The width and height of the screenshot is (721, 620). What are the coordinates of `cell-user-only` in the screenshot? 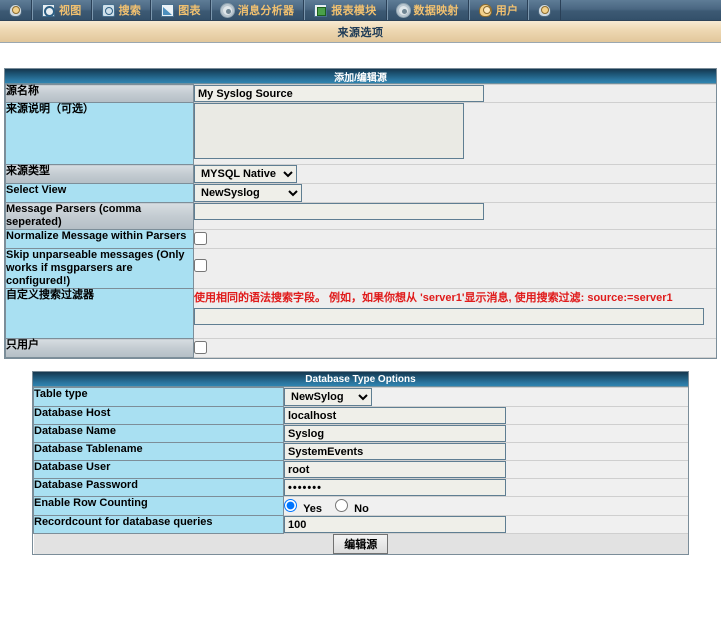 It's located at (454, 348).